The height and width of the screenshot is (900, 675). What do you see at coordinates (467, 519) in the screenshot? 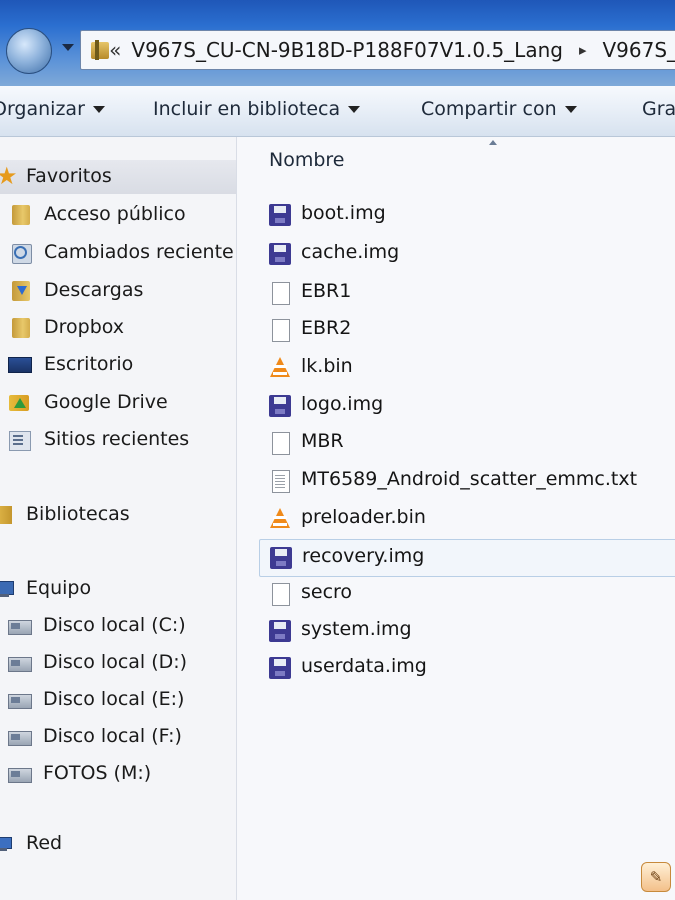
I see `file-row: preloader.bin` at bounding box center [467, 519].